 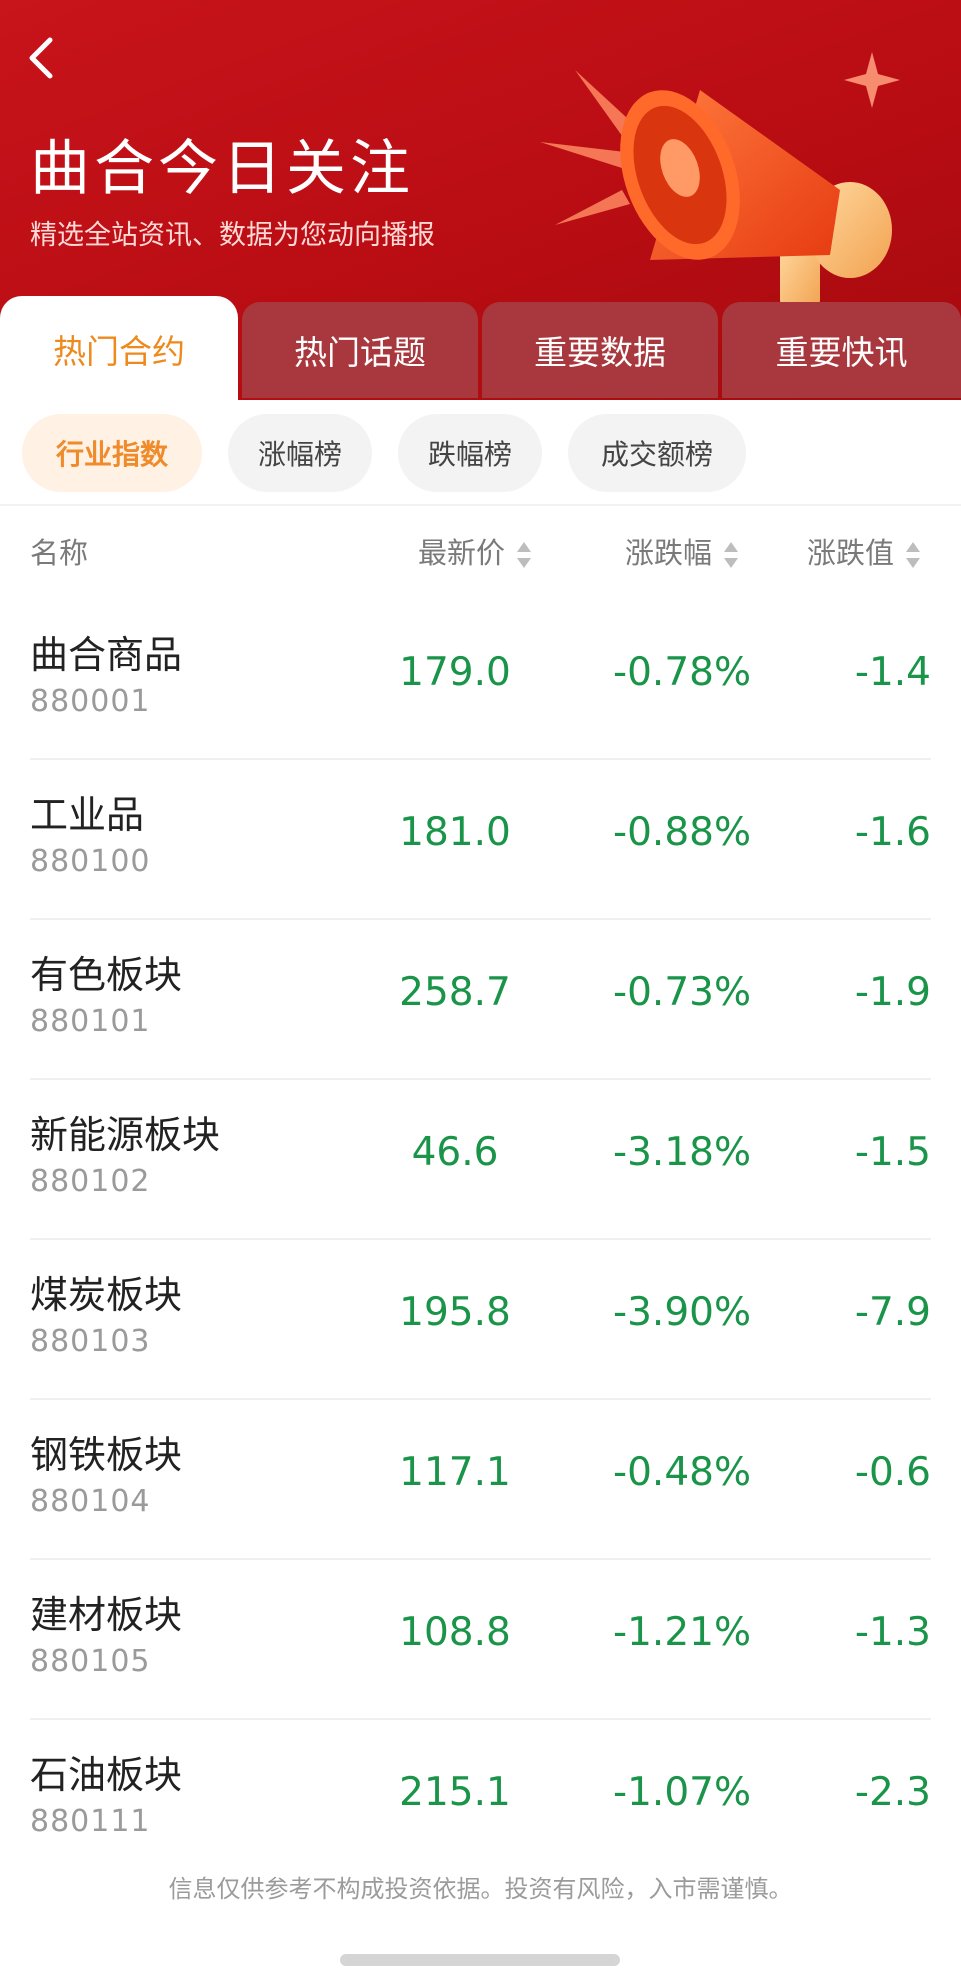 I want to click on row-pct: -0.88%, so click(x=682, y=832).